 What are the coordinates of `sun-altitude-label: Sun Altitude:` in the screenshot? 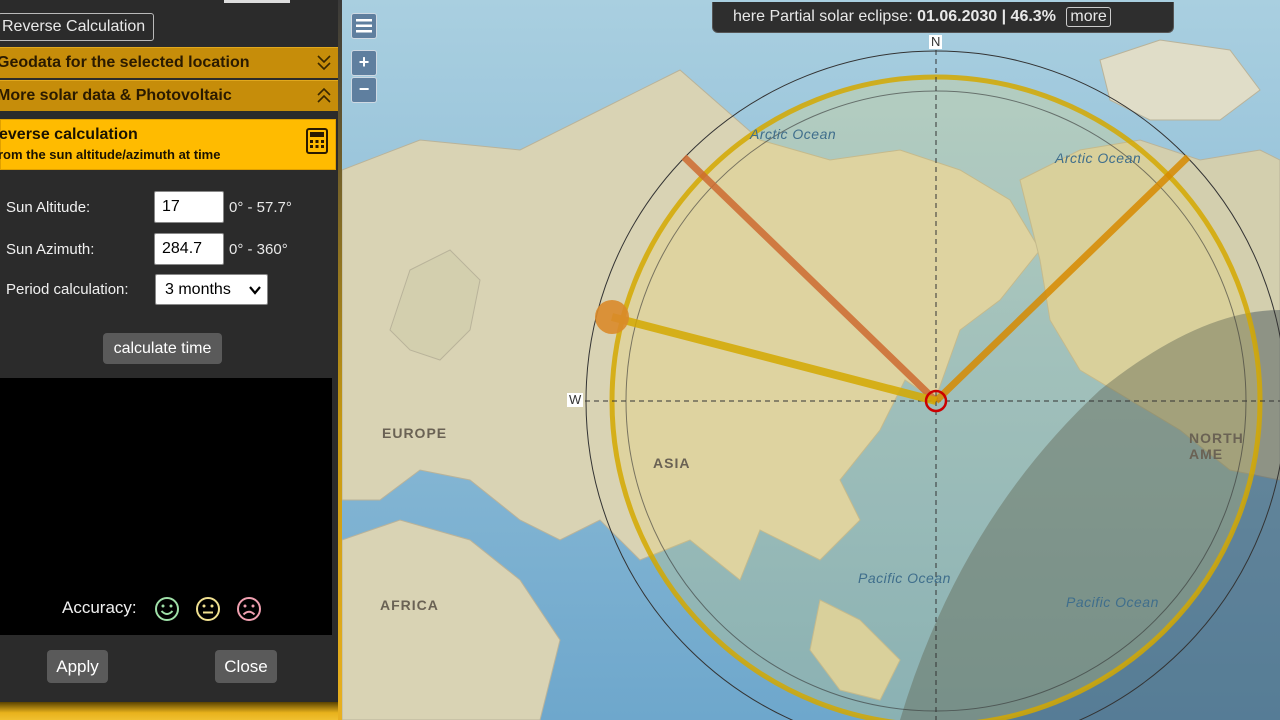 It's located at (48, 207).